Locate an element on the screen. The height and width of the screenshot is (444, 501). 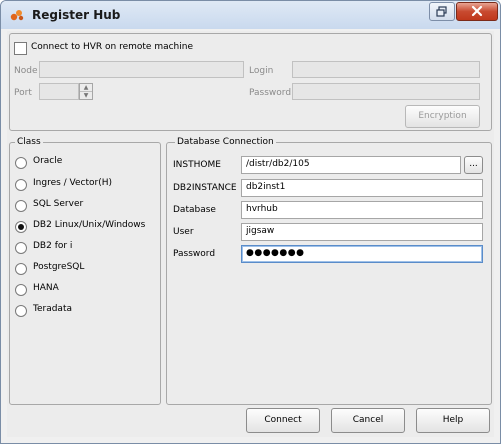
class-option-label: SQL Server is located at coordinates (58, 204).